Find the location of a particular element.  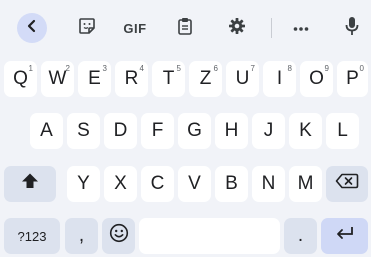

key-p: P 0 is located at coordinates (352, 79).